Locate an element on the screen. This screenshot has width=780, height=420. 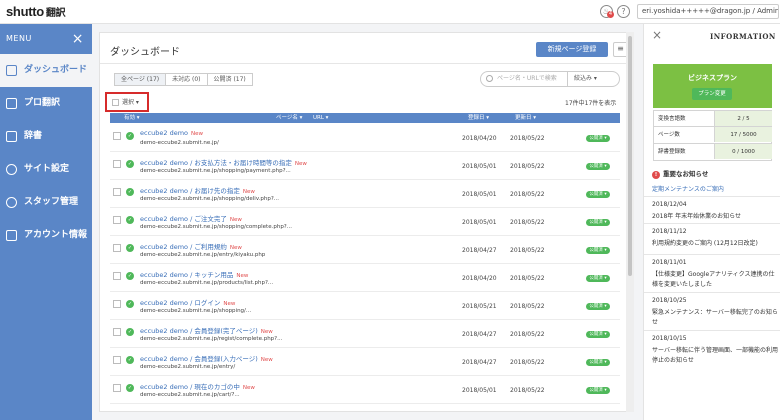
home-icon is located at coordinates (11, 70).